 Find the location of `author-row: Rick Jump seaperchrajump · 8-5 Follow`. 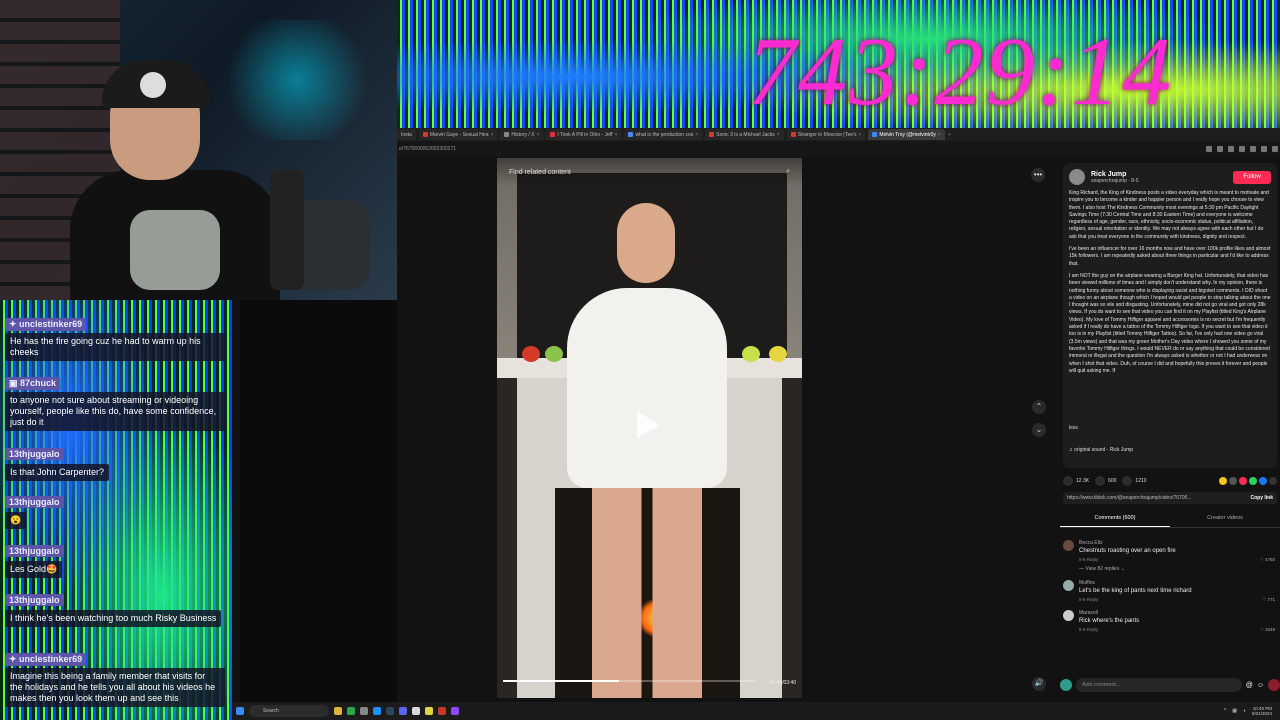

author-row: Rick Jump seaperchrajump · 8-5 Follow is located at coordinates (1170, 177).